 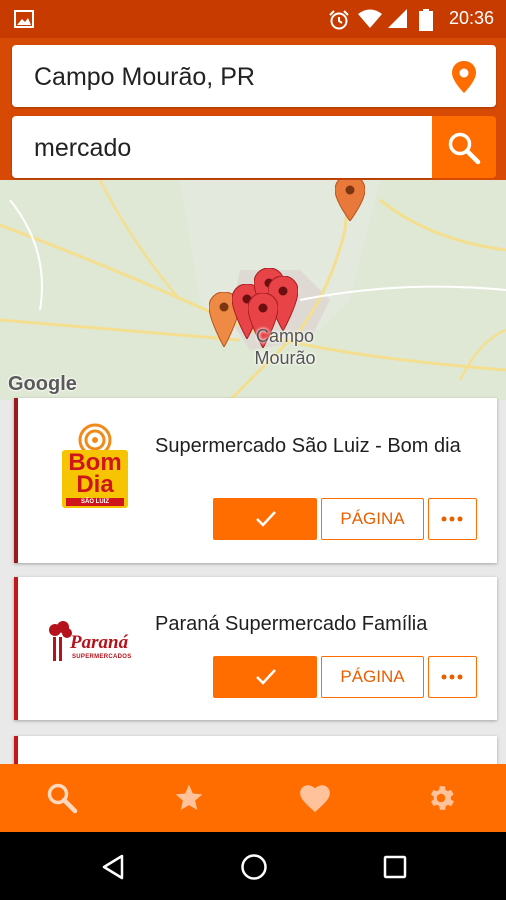 I want to click on map-city-label: Campo Mourão, so click(x=285, y=347).